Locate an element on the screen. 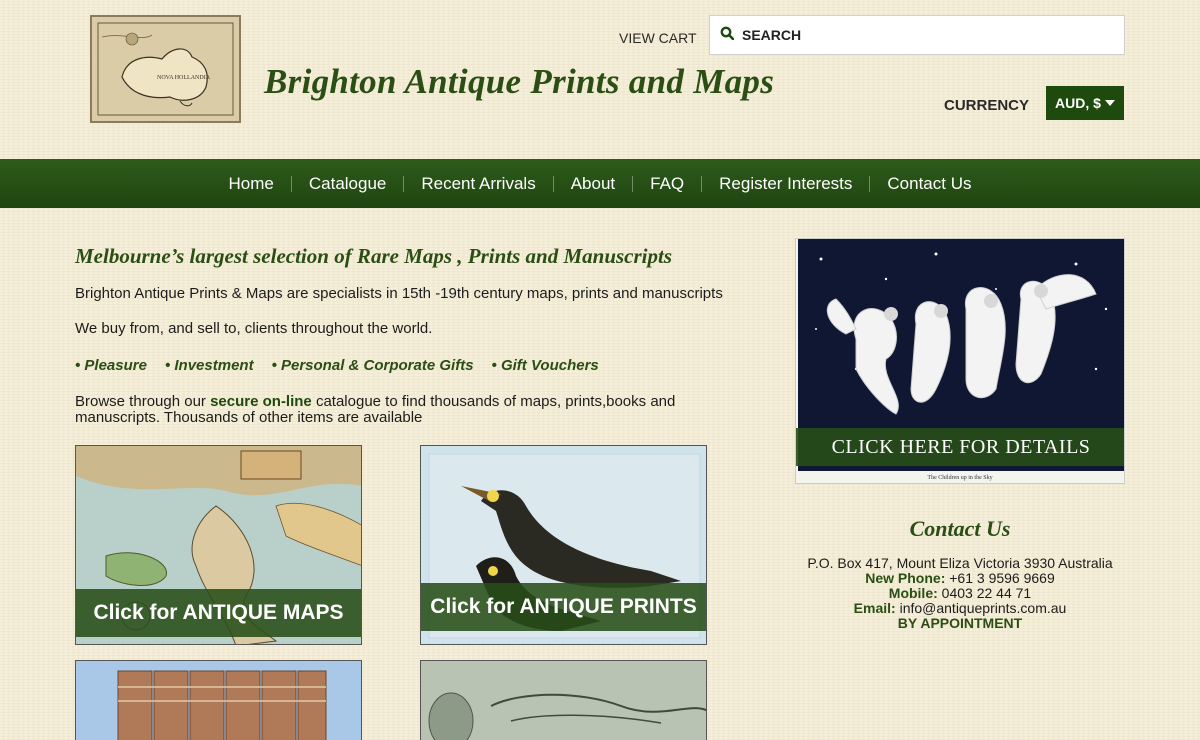 This screenshot has width=1200, height=740. antique-maps-tile: Click for ANTIQUE MAPS is located at coordinates (218, 545).